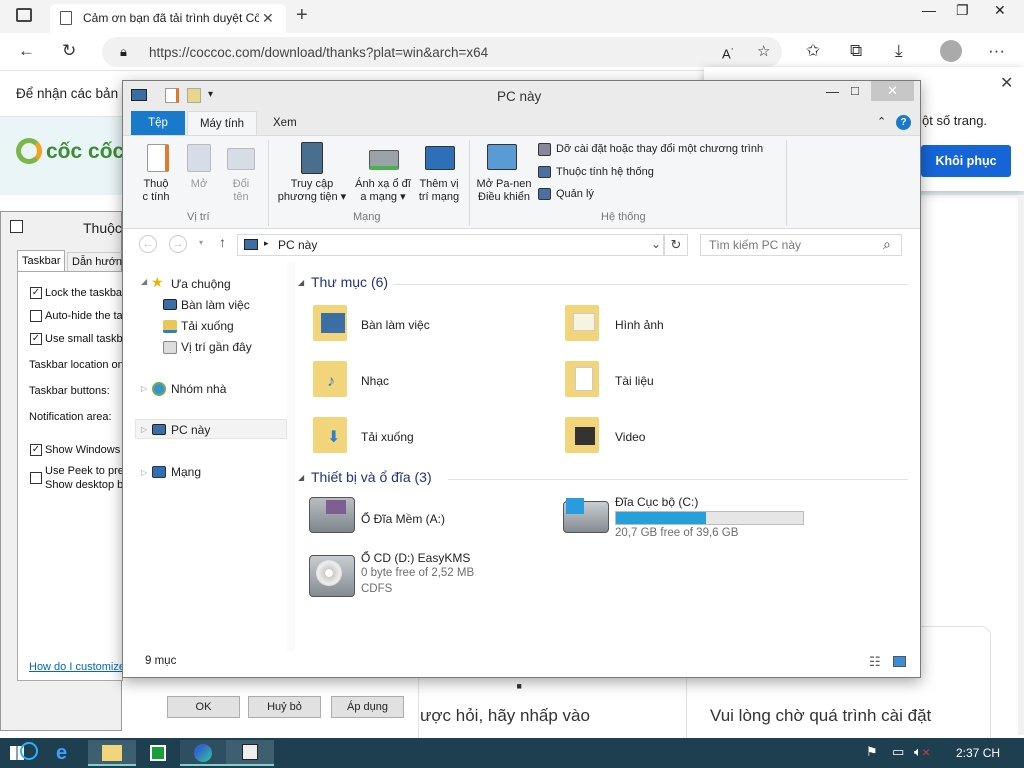 Image resolution: width=1024 pixels, height=768 pixels. I want to click on nav-recent: Vị trí gần đây, so click(216, 347).